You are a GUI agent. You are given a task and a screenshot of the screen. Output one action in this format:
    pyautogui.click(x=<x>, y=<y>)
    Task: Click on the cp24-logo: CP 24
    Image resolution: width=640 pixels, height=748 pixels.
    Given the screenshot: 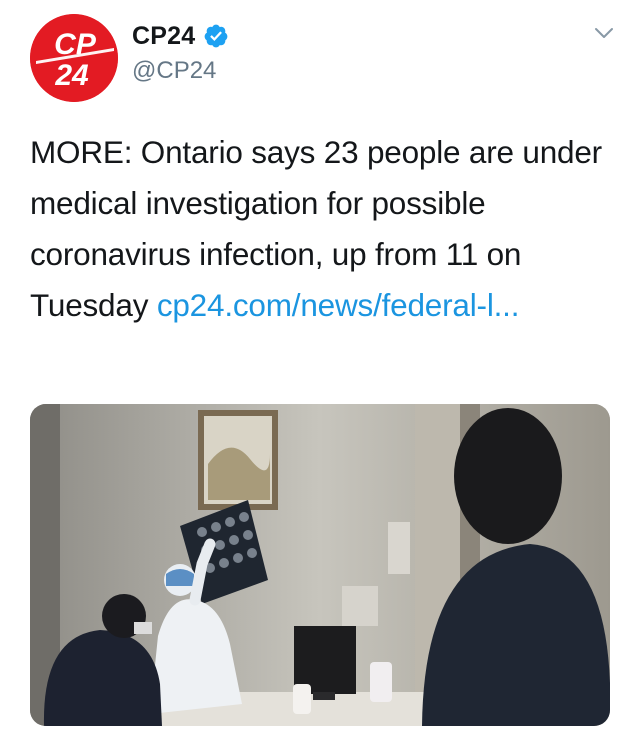 What is the action you would take?
    pyautogui.click(x=74, y=58)
    